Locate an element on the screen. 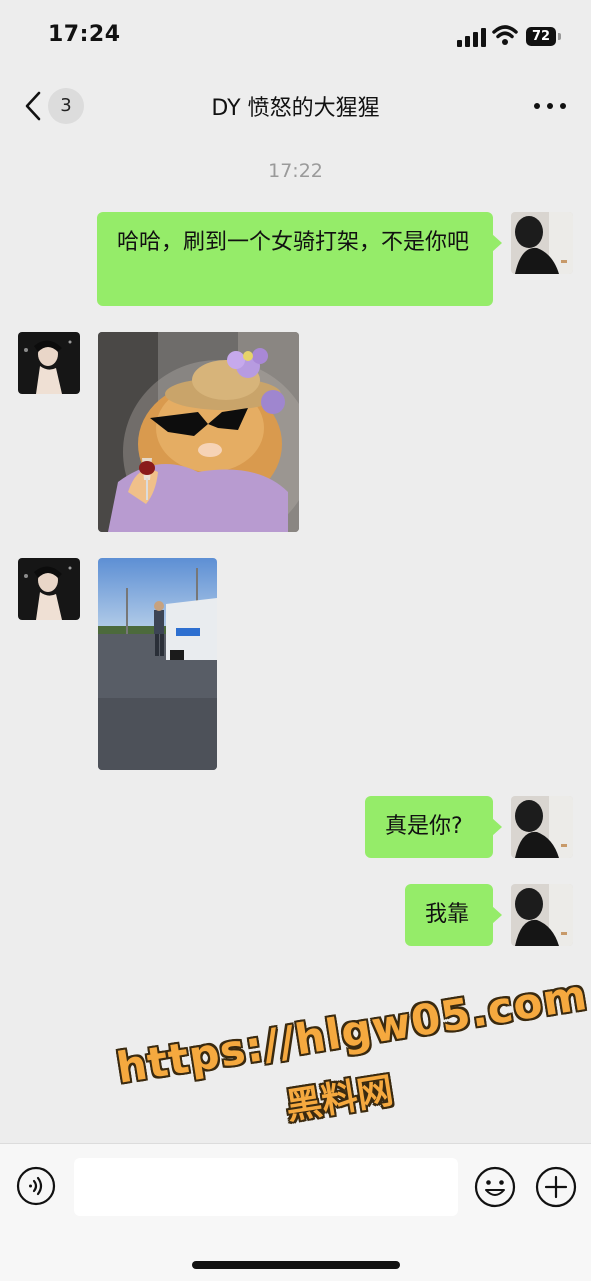  road-photo-image is located at coordinates (157, 664).